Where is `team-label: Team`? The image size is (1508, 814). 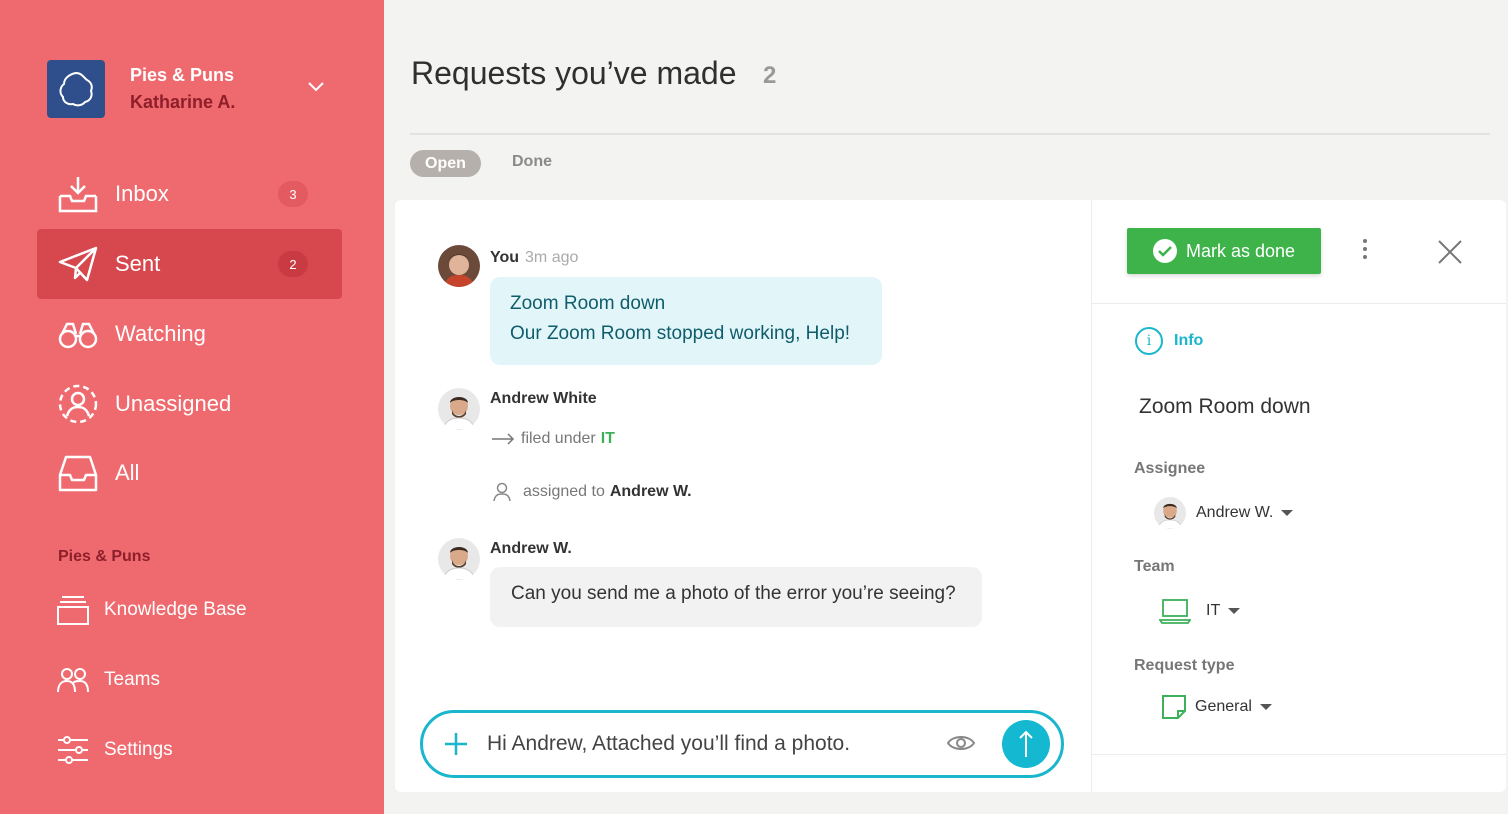 team-label: Team is located at coordinates (1154, 566).